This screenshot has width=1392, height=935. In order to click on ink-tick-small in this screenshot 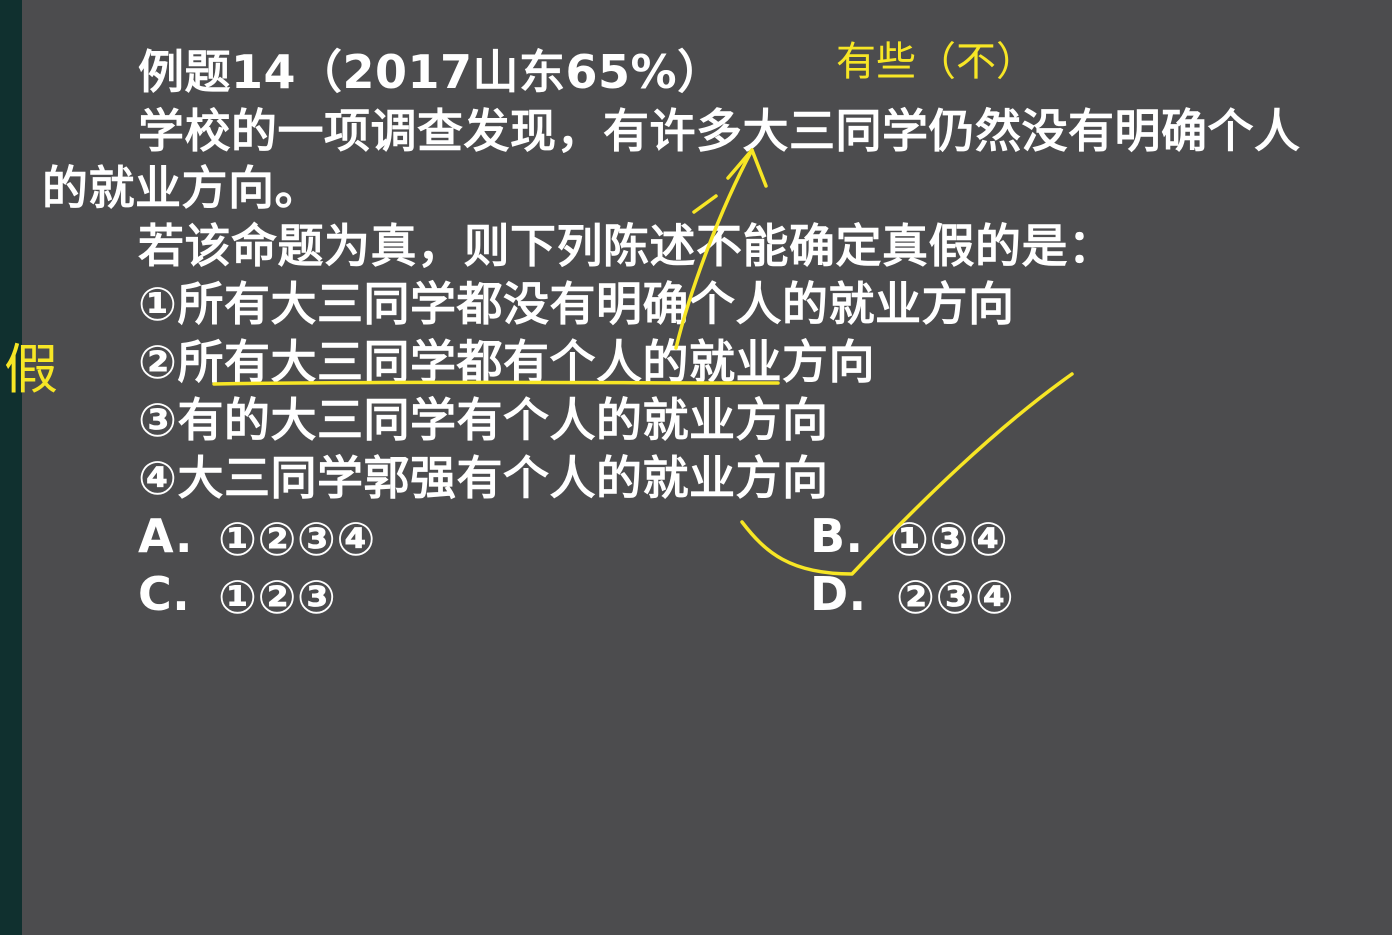, I will do `click(705, 204)`.